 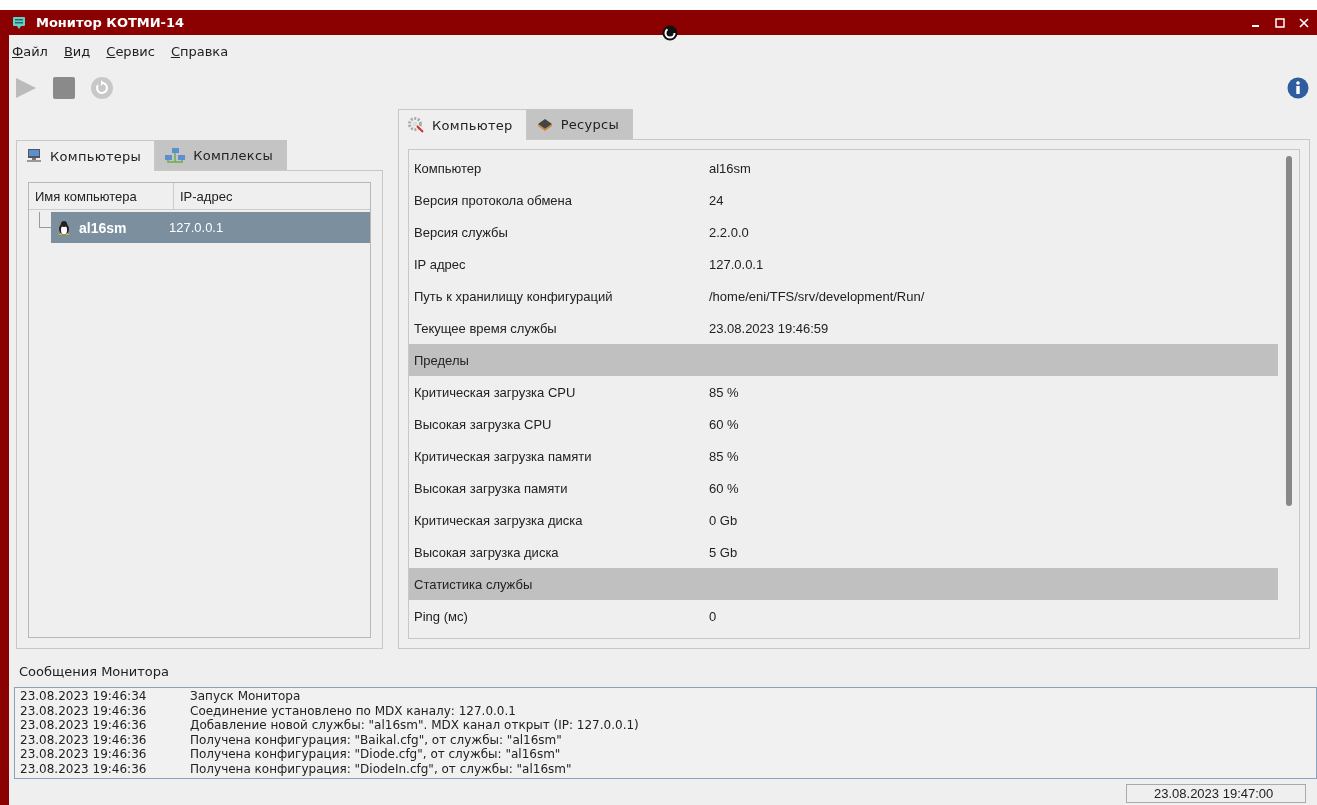 I want to click on property-label: Текущее время службы, so click(x=486, y=328).